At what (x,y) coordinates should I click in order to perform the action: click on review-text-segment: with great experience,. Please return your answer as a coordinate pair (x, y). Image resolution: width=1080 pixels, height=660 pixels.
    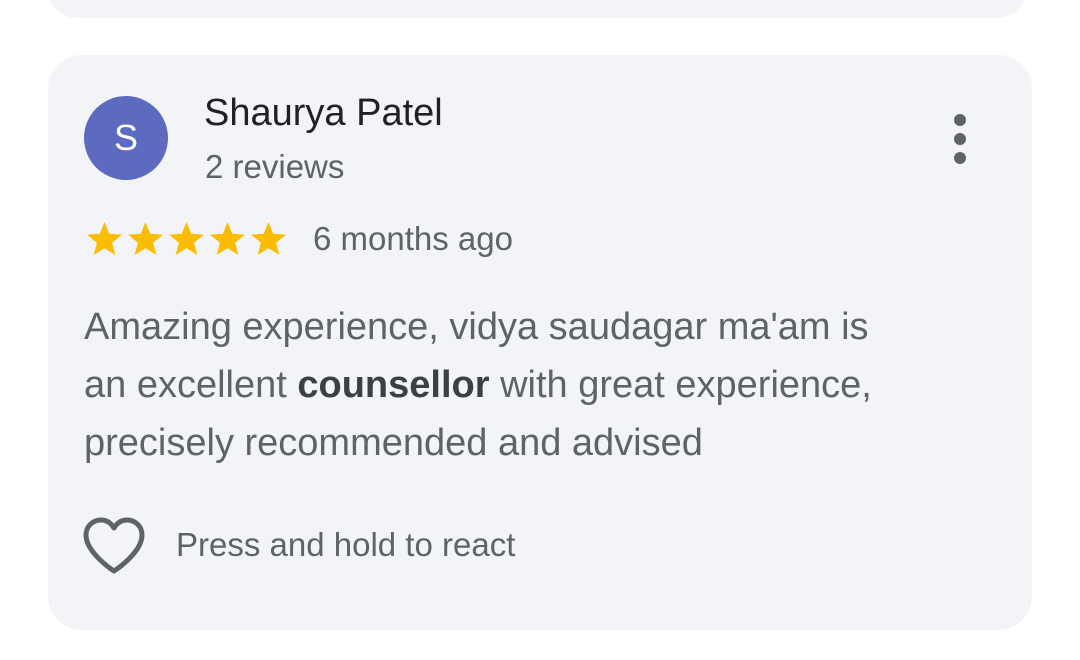
    Looking at the image, I should click on (680, 385).